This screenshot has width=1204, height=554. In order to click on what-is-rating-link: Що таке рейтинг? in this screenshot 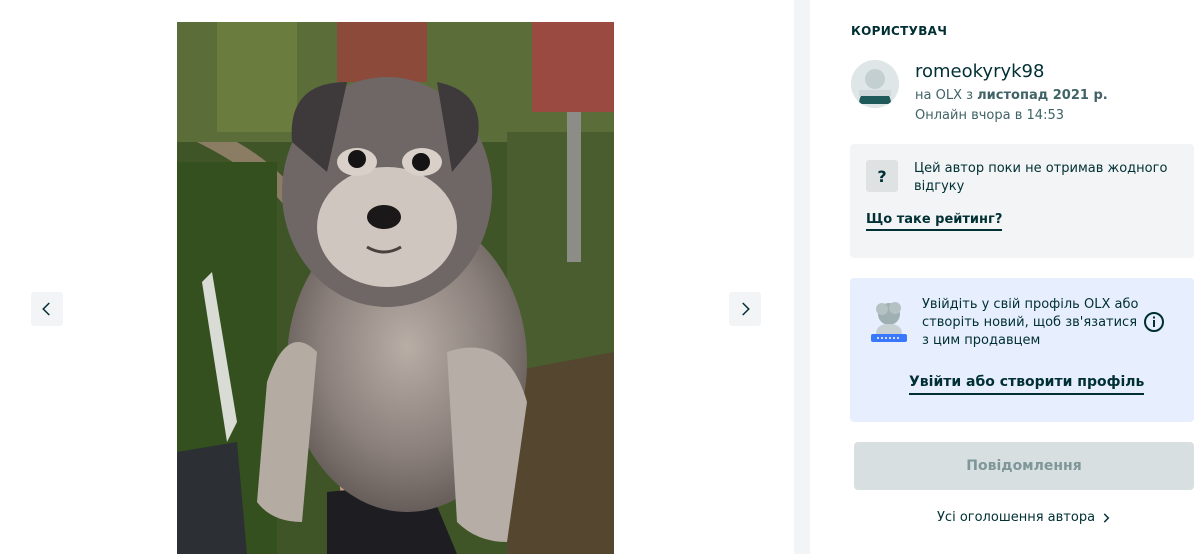, I will do `click(934, 221)`.